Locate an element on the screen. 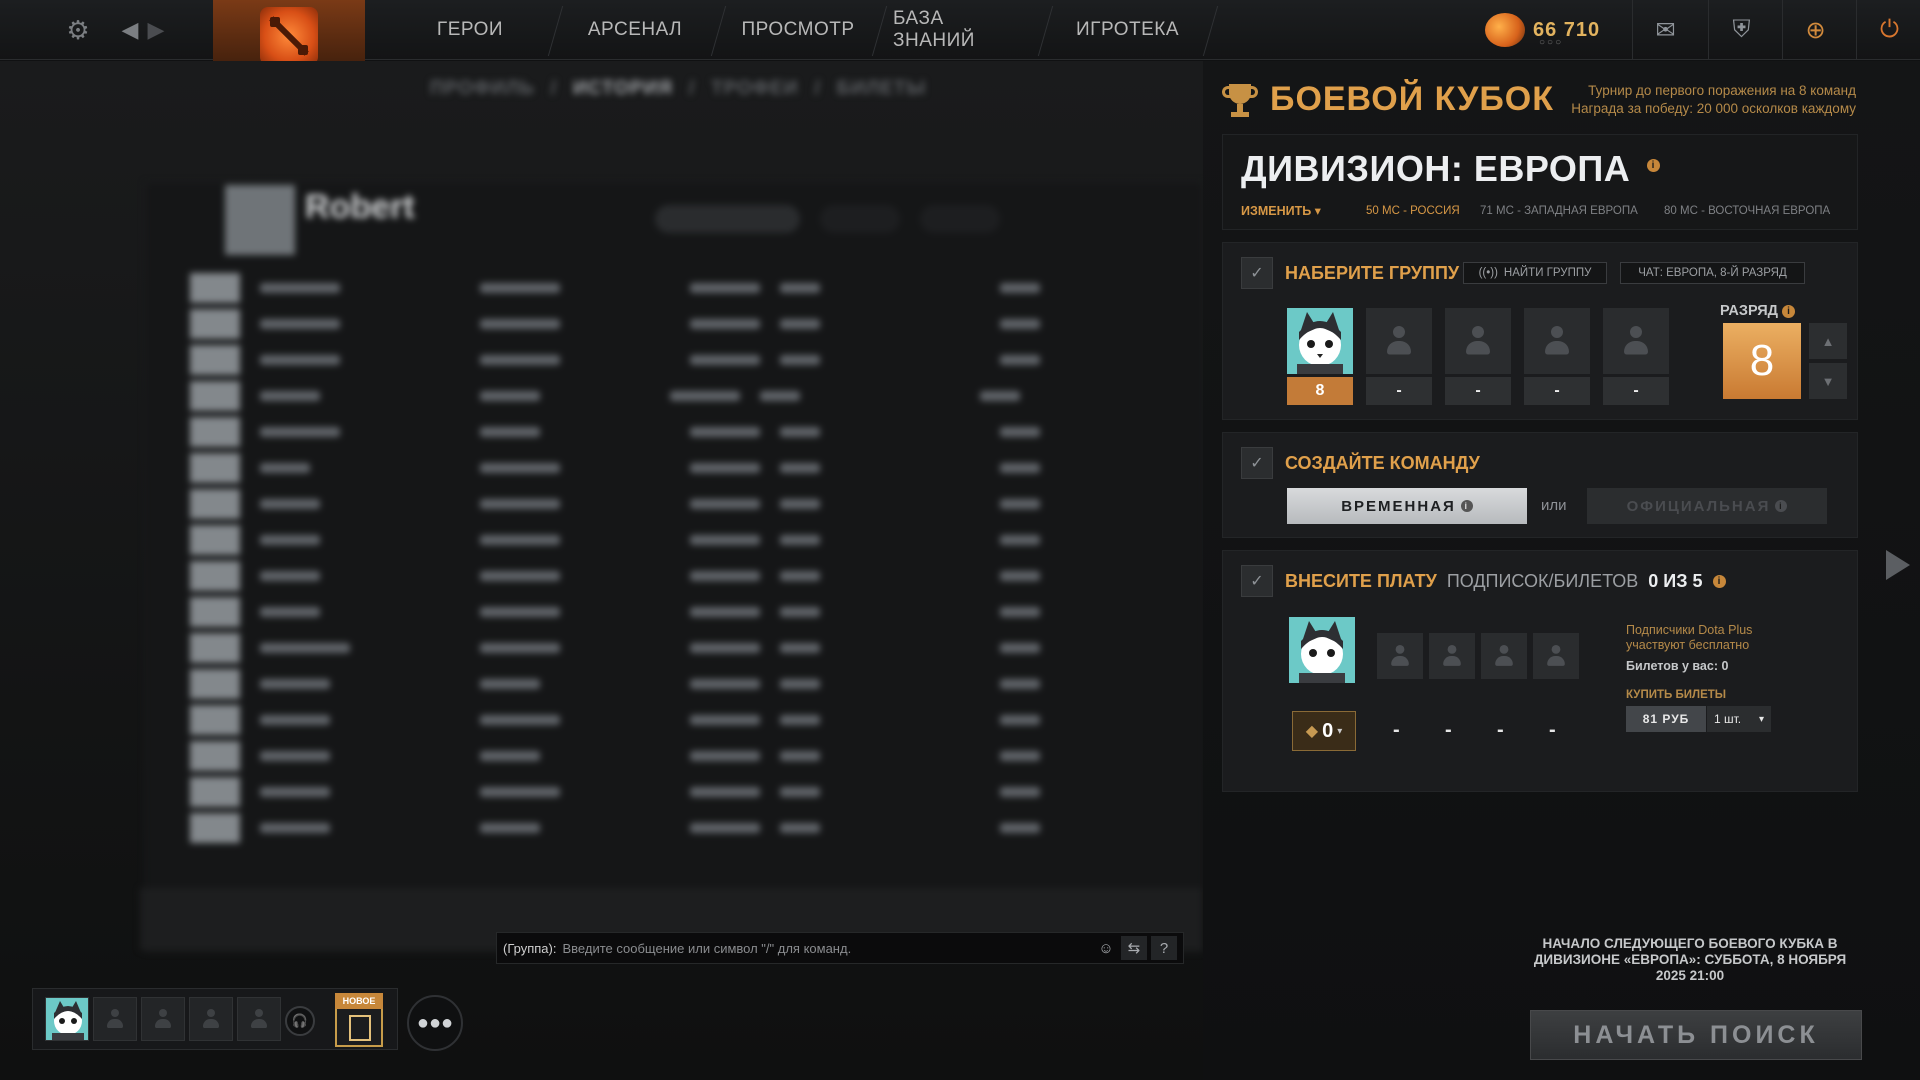  mail-button: ✉ is located at coordinates (1665, 30).